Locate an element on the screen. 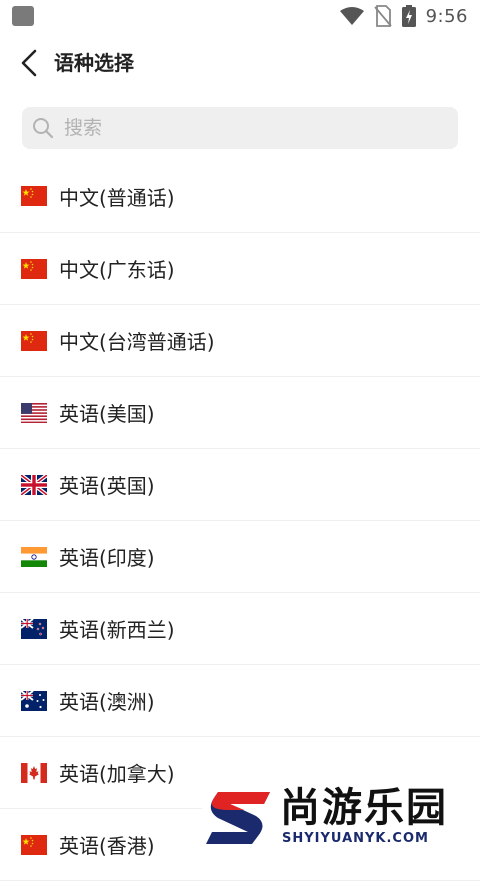  back-button is located at coordinates (29, 63).